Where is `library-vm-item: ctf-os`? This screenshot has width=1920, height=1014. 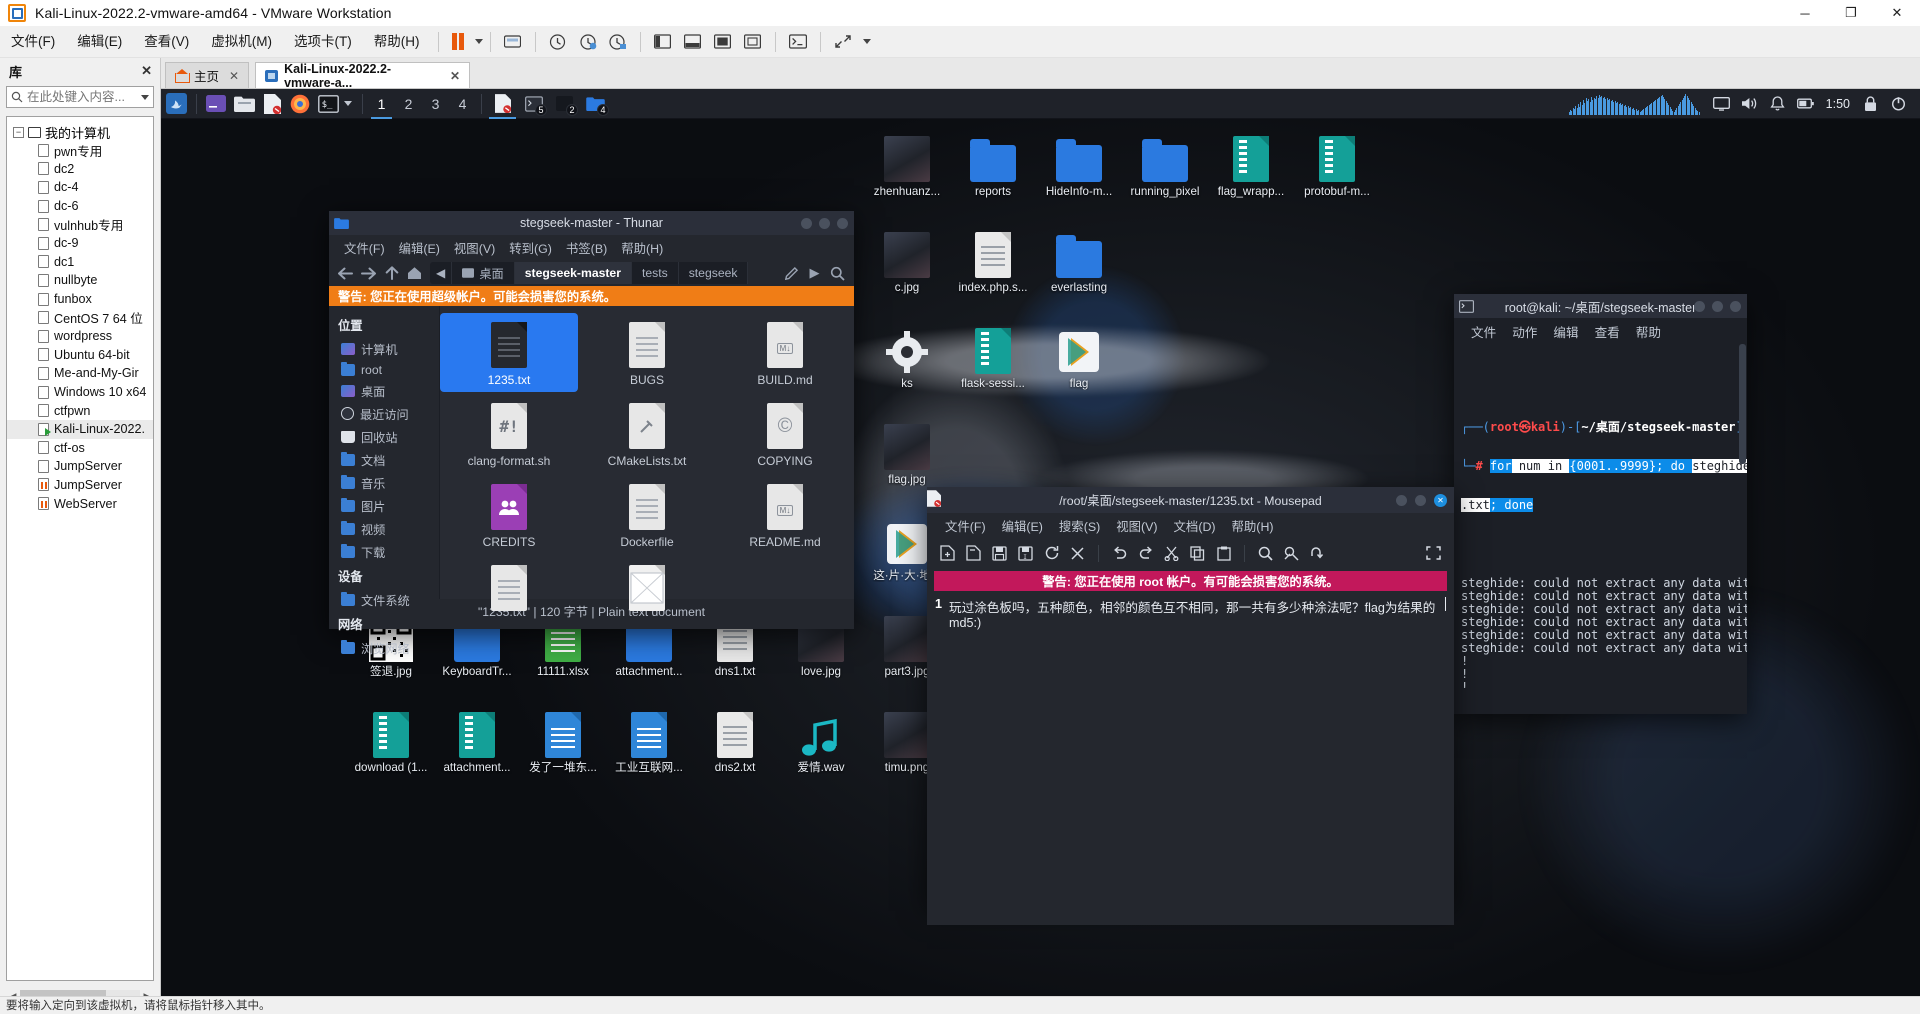
library-vm-item: ctf-os is located at coordinates (80, 448).